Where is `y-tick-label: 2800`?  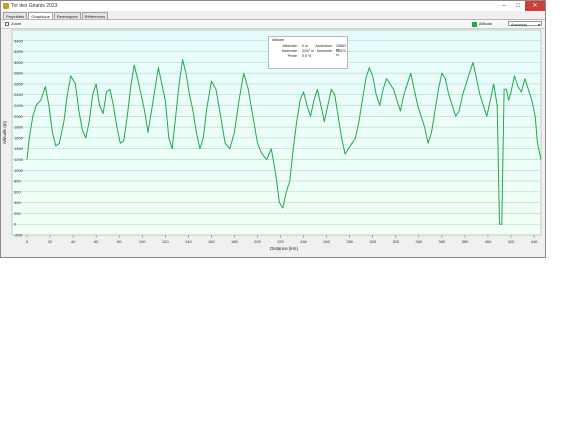 y-tick-label: 2800 is located at coordinates (19, 73).